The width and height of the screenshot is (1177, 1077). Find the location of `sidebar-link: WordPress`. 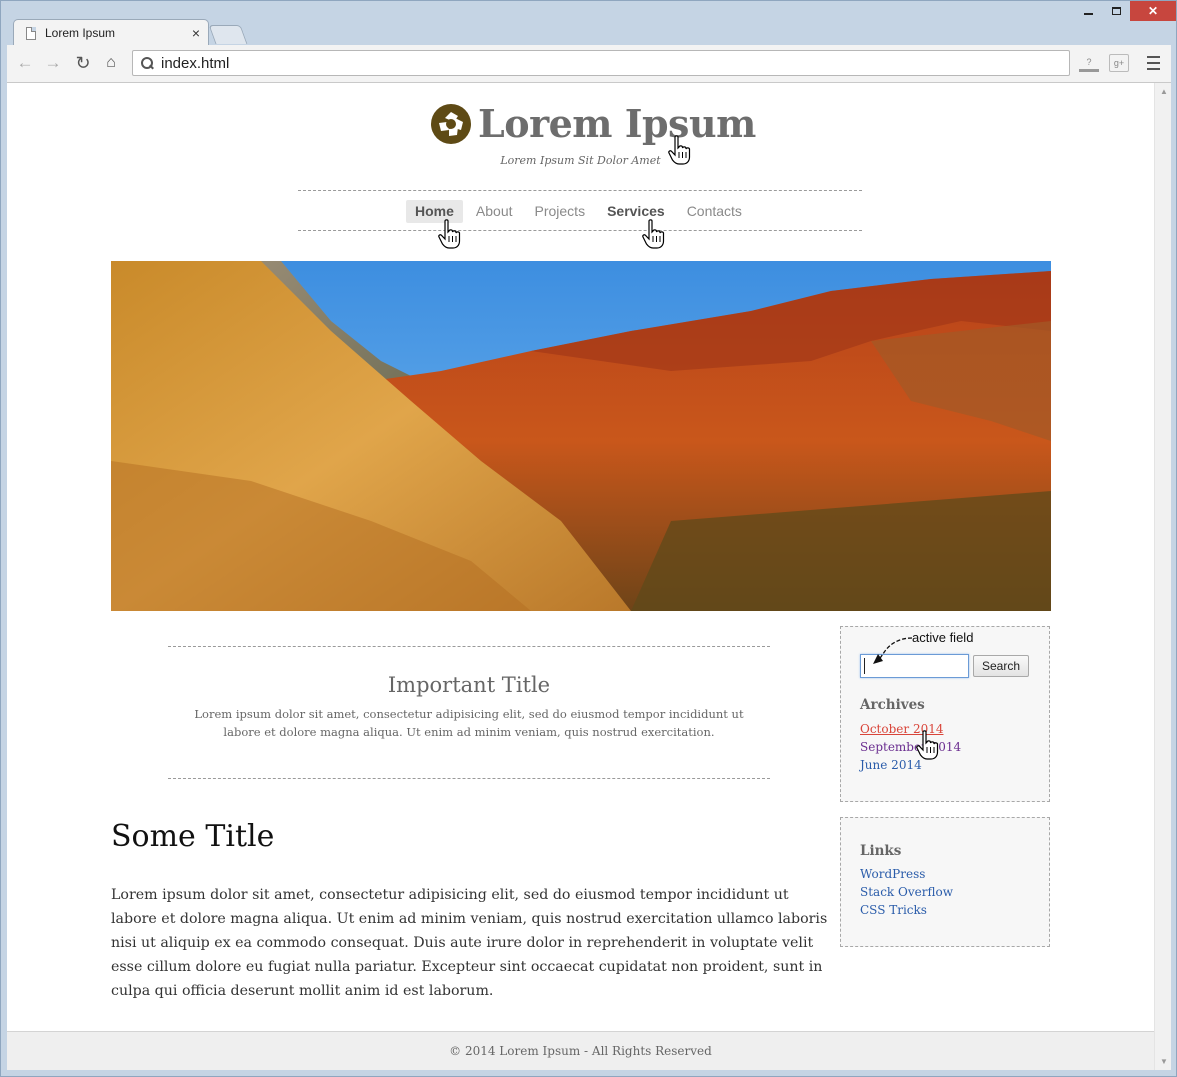

sidebar-link: WordPress is located at coordinates (892, 874).